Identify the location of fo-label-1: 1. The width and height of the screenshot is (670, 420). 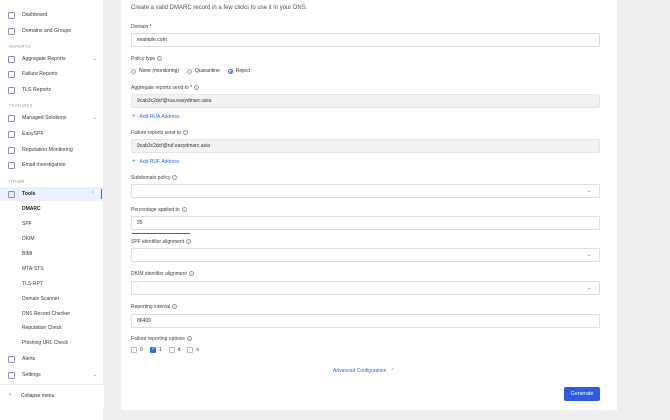
(160, 350).